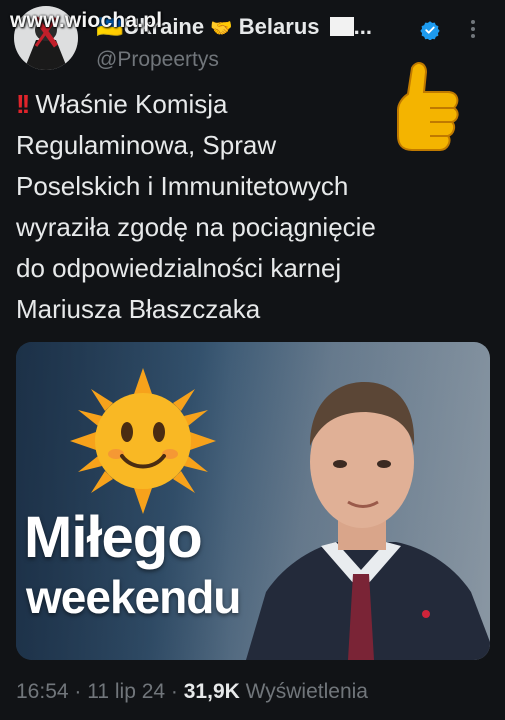  Describe the element at coordinates (126, 691) in the screenshot. I see `tweet-date: 11 lip 24` at that location.